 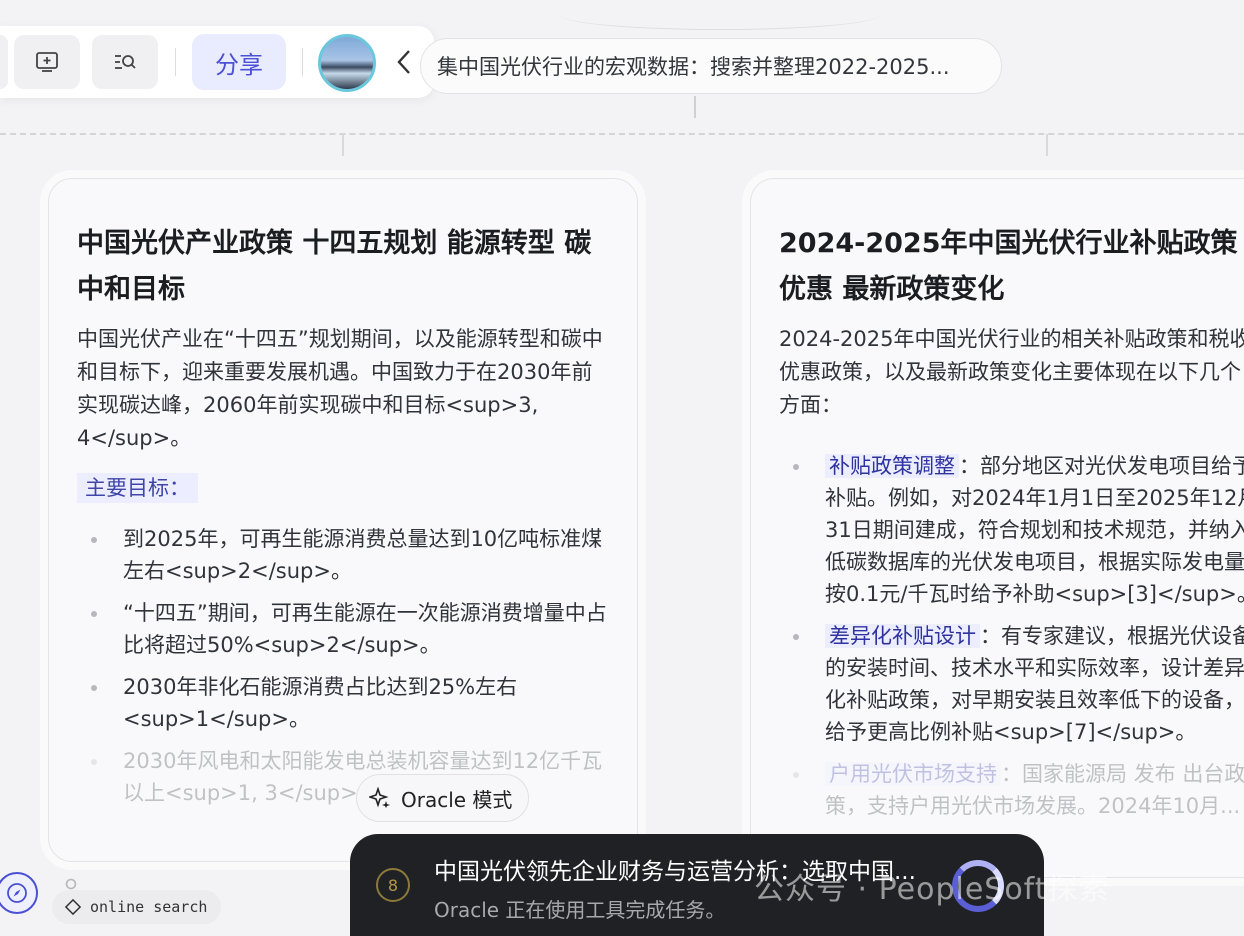 What do you see at coordinates (137, 488) in the screenshot?
I see `card-subhead: 主要目标：` at bounding box center [137, 488].